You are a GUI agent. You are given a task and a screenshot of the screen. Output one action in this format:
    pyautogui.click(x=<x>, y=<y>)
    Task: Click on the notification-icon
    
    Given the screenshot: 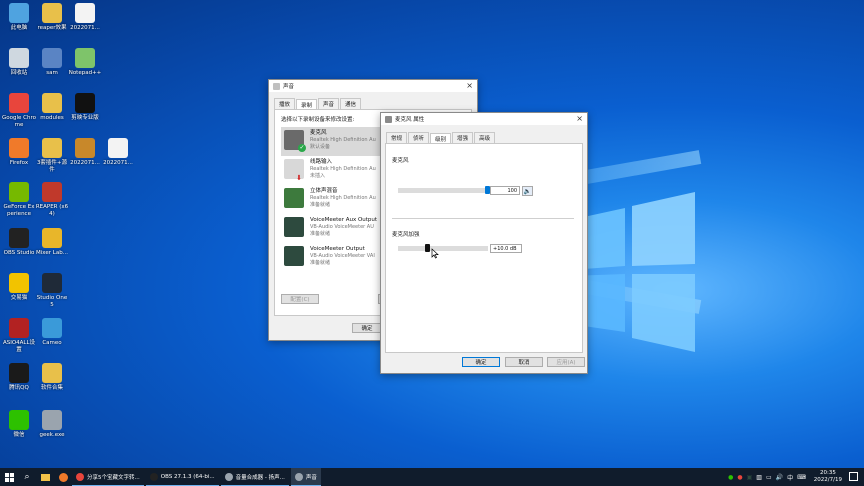 What is the action you would take?
    pyautogui.click(x=853, y=476)
    